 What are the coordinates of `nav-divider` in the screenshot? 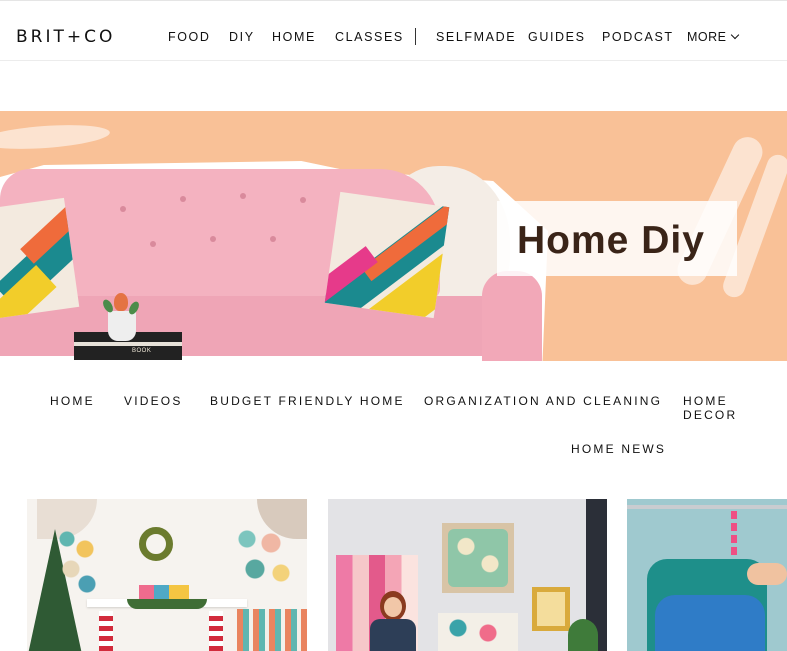 It's located at (415, 36).